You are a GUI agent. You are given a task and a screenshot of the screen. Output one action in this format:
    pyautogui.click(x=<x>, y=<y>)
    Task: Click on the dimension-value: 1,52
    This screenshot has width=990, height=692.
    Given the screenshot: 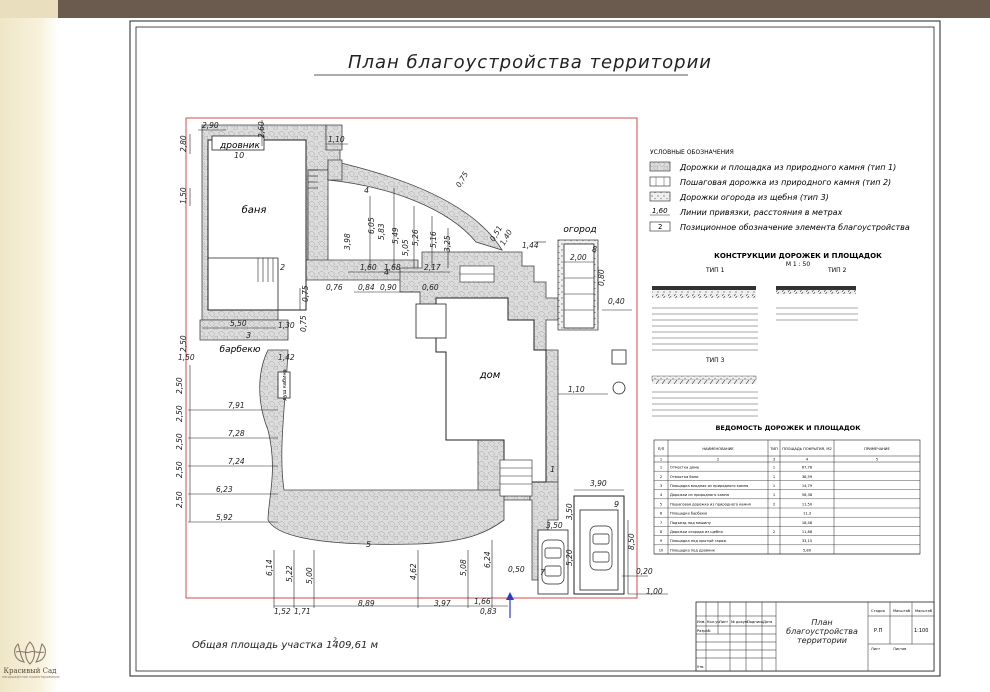 What is the action you would take?
    pyautogui.click(x=282, y=611)
    